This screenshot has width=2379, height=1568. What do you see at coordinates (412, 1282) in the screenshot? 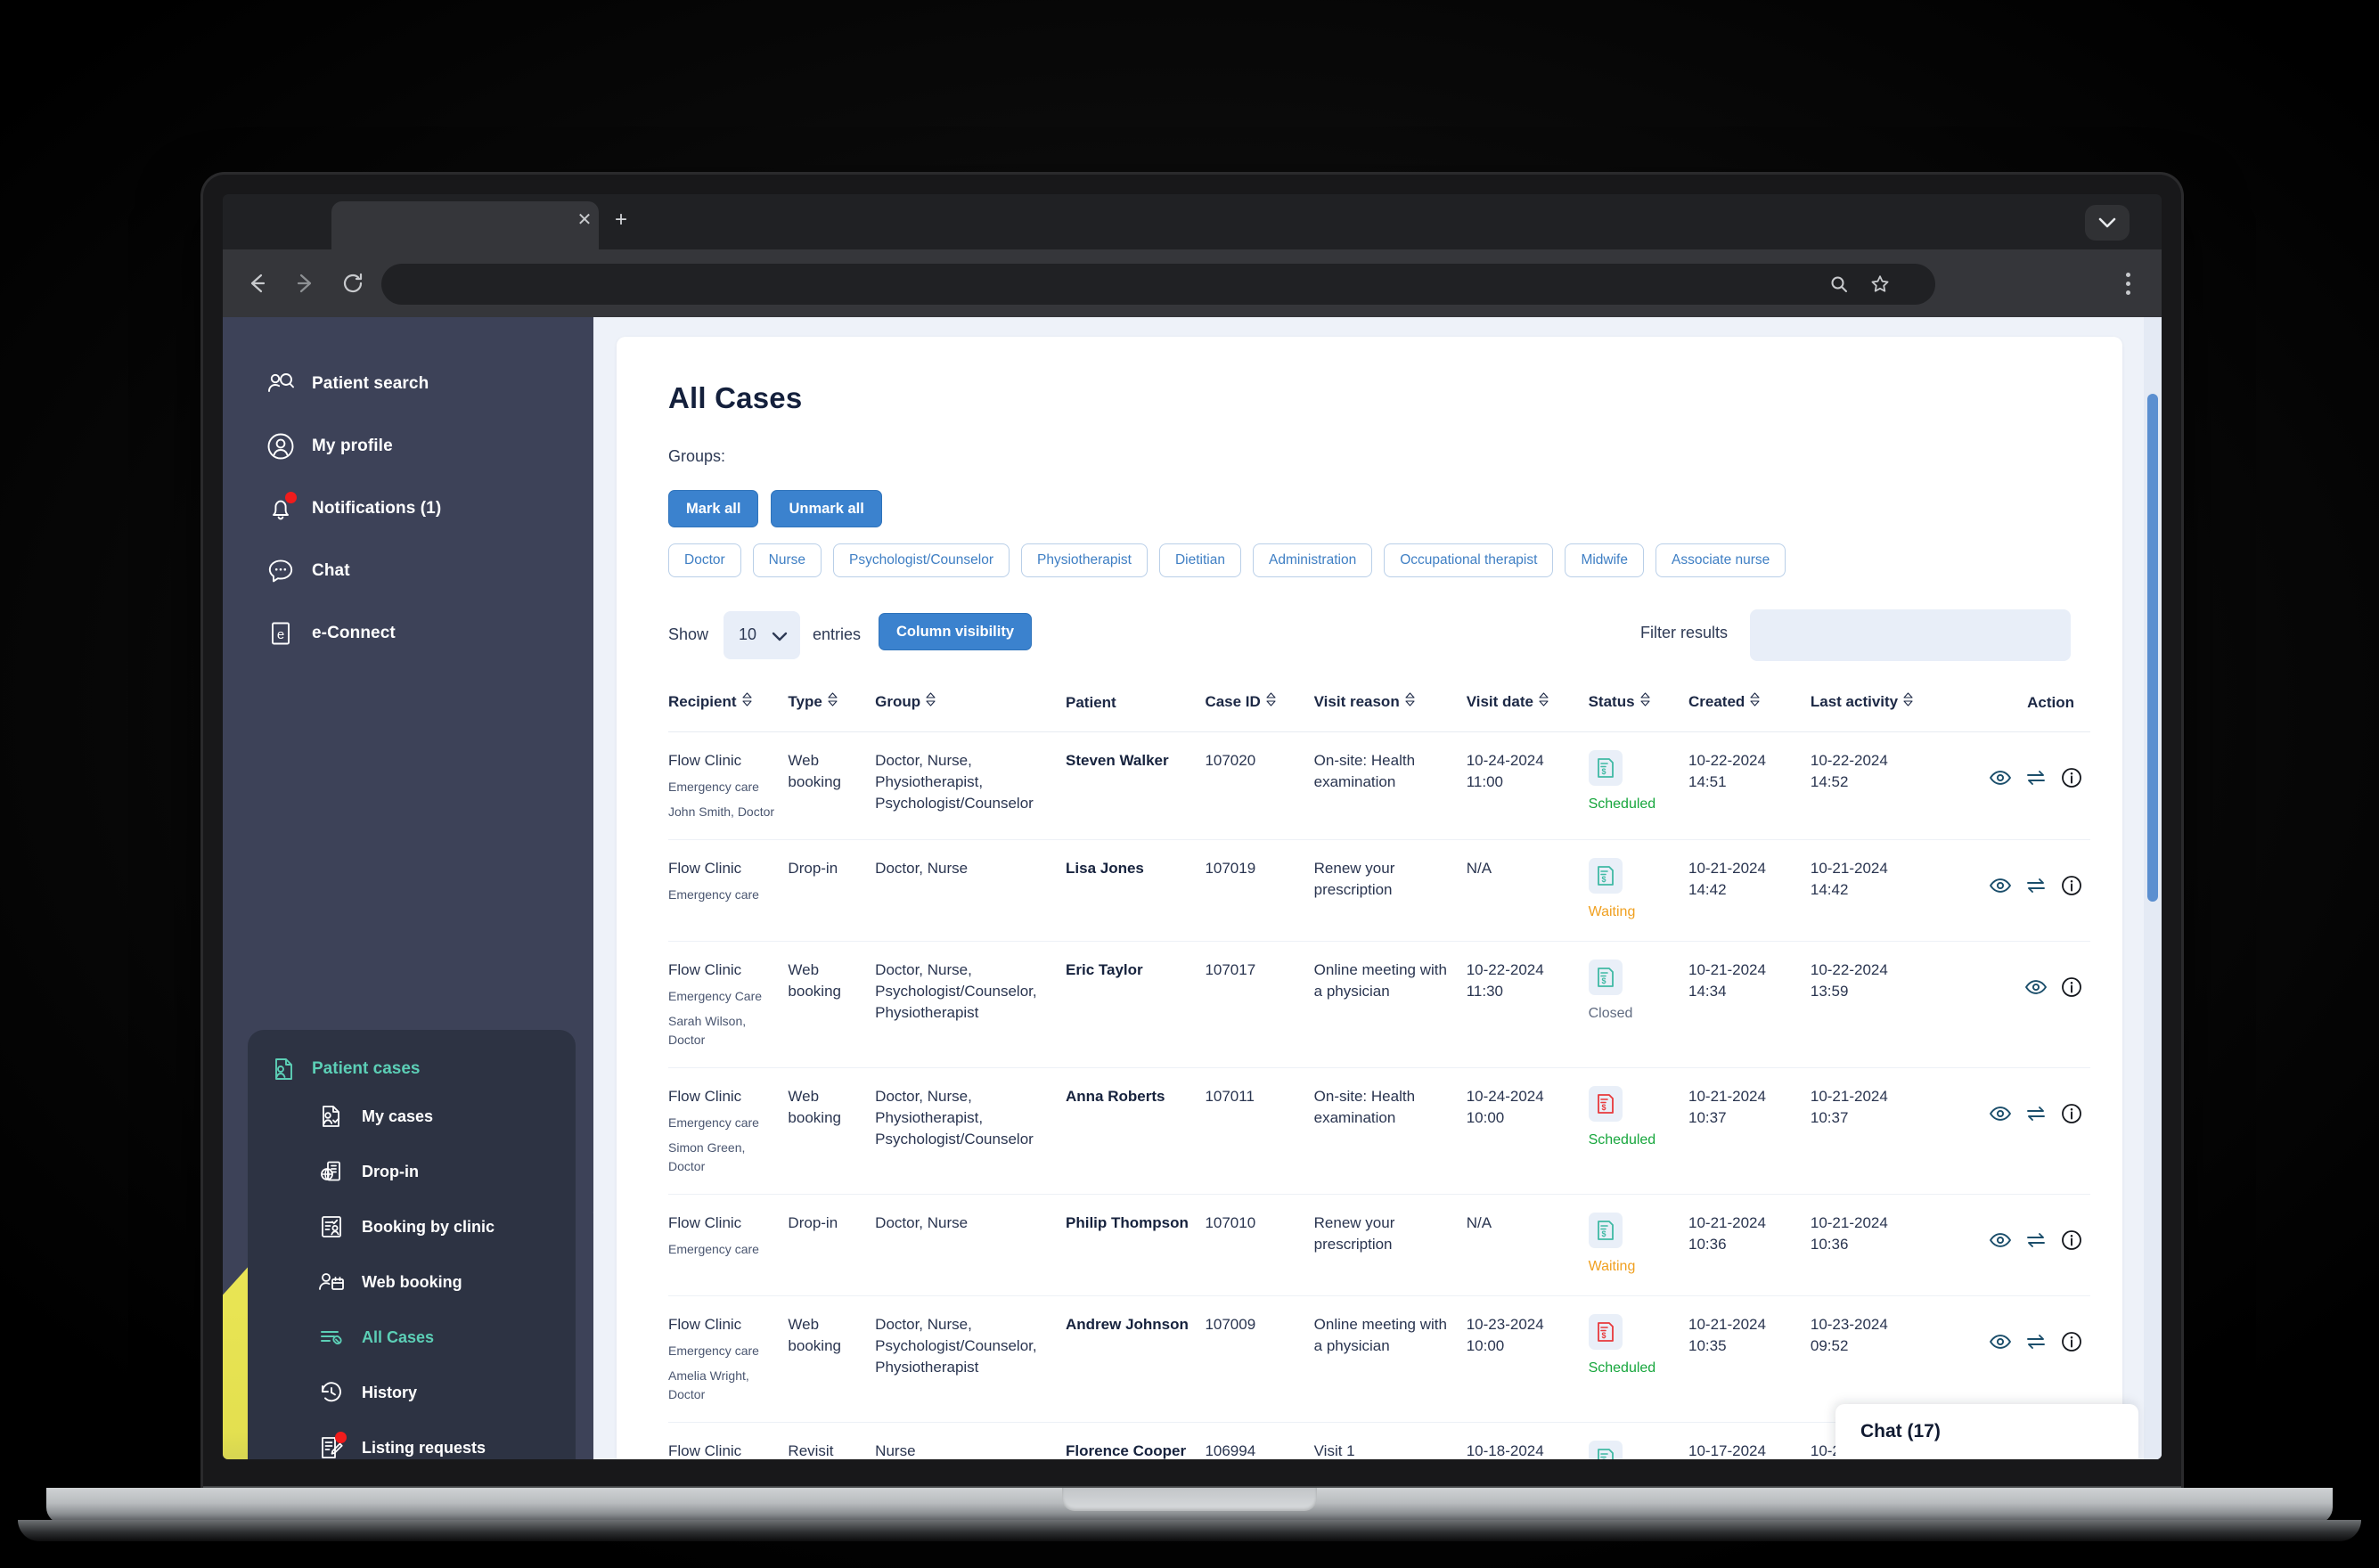
I see `sidebar-item-web-booking: Web booking` at bounding box center [412, 1282].